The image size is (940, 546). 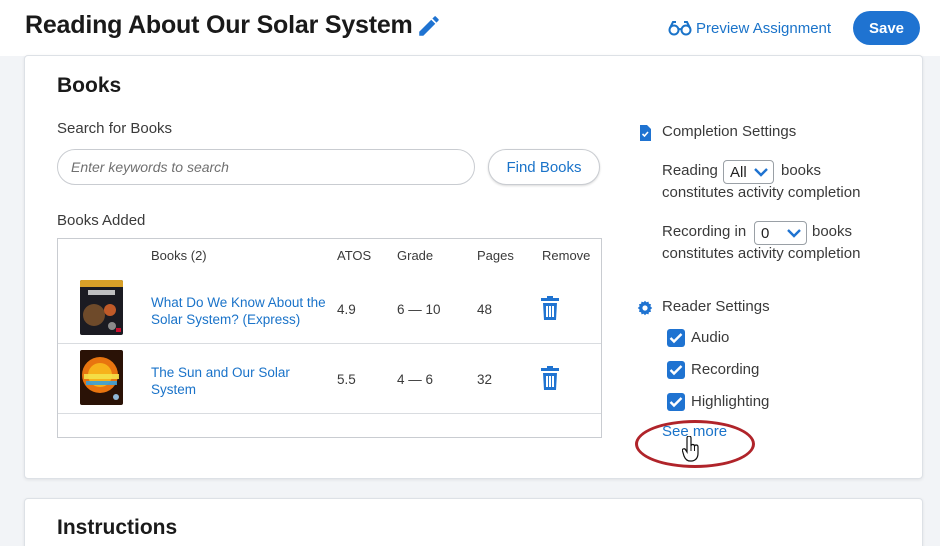 What do you see at coordinates (765, 233) in the screenshot?
I see `recording-books-value: 0` at bounding box center [765, 233].